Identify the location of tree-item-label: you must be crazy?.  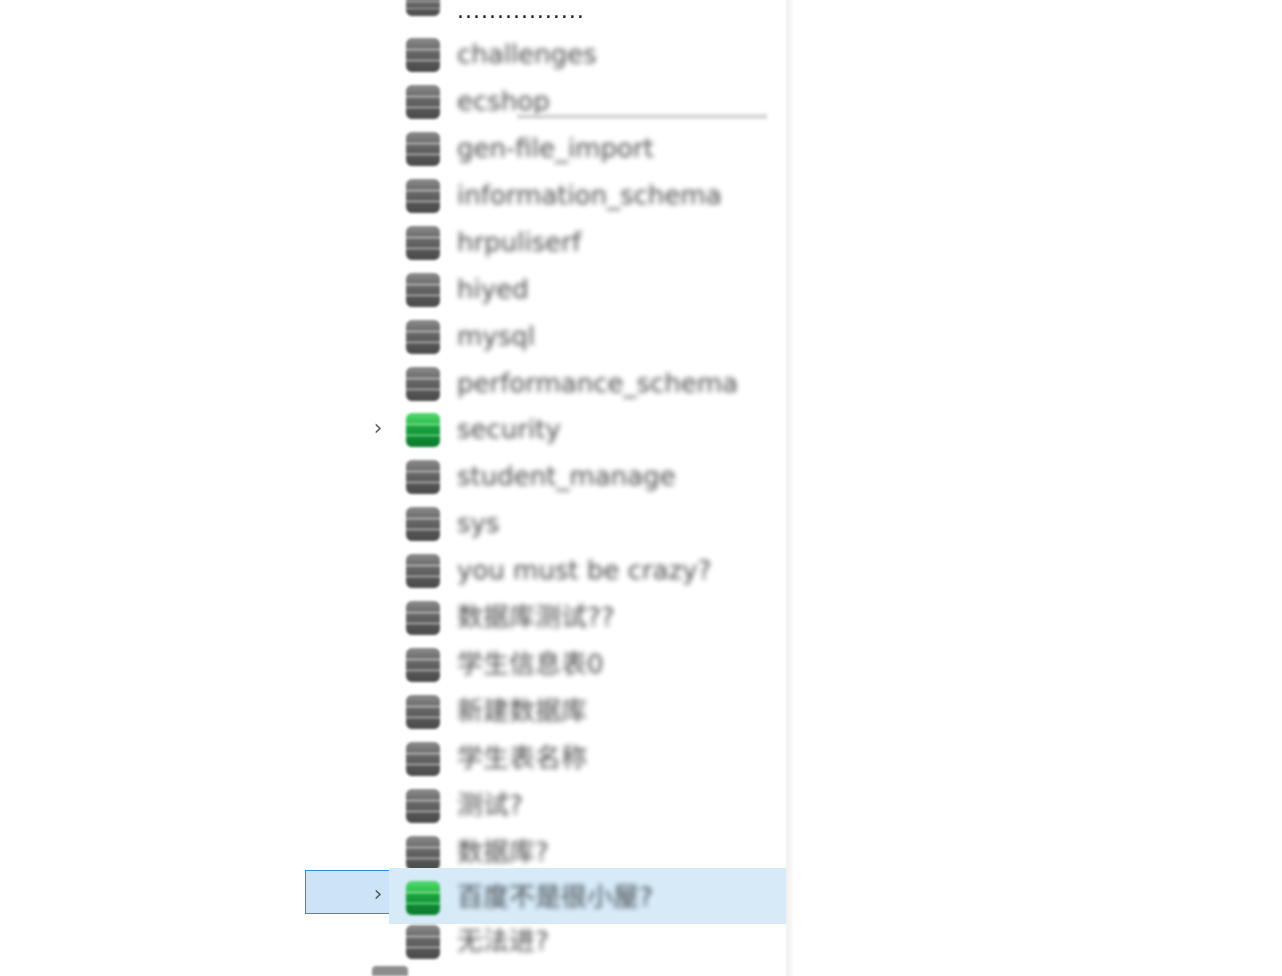
(584, 571).